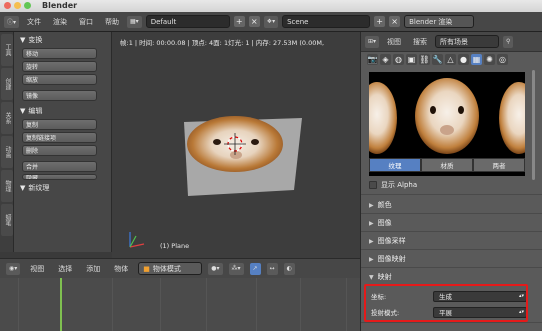 The image size is (542, 331). I want to click on info-icon: ⓘ▾, so click(12, 21).